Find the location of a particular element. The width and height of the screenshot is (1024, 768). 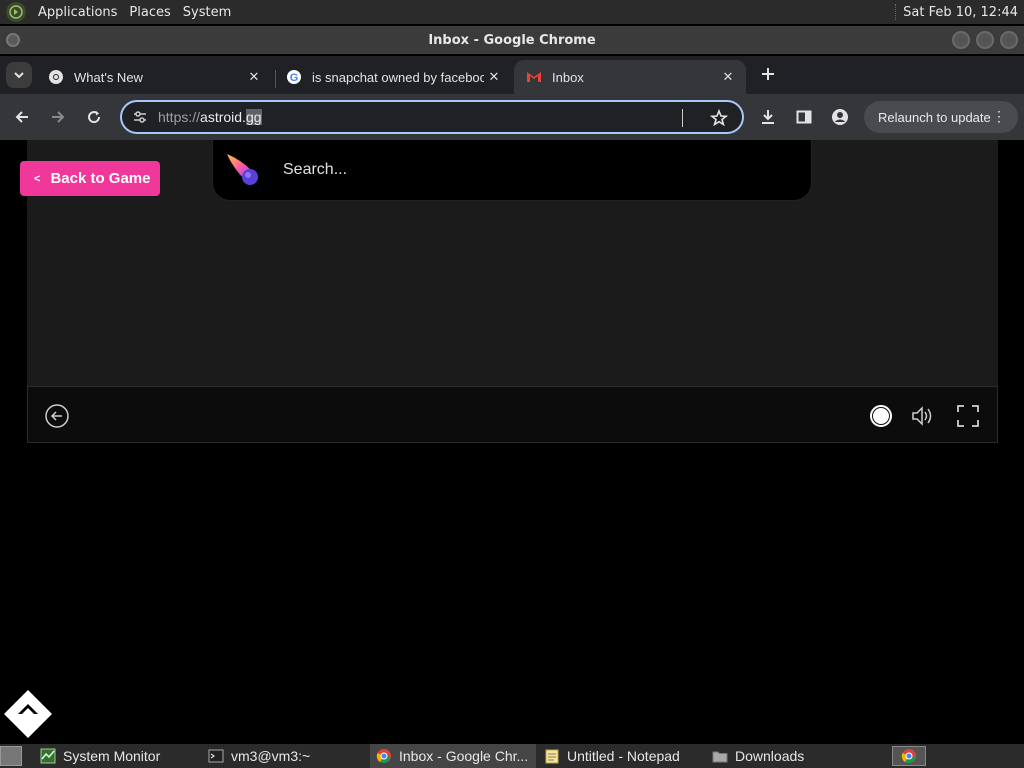

distro-logo-icon is located at coordinates (16, 12).